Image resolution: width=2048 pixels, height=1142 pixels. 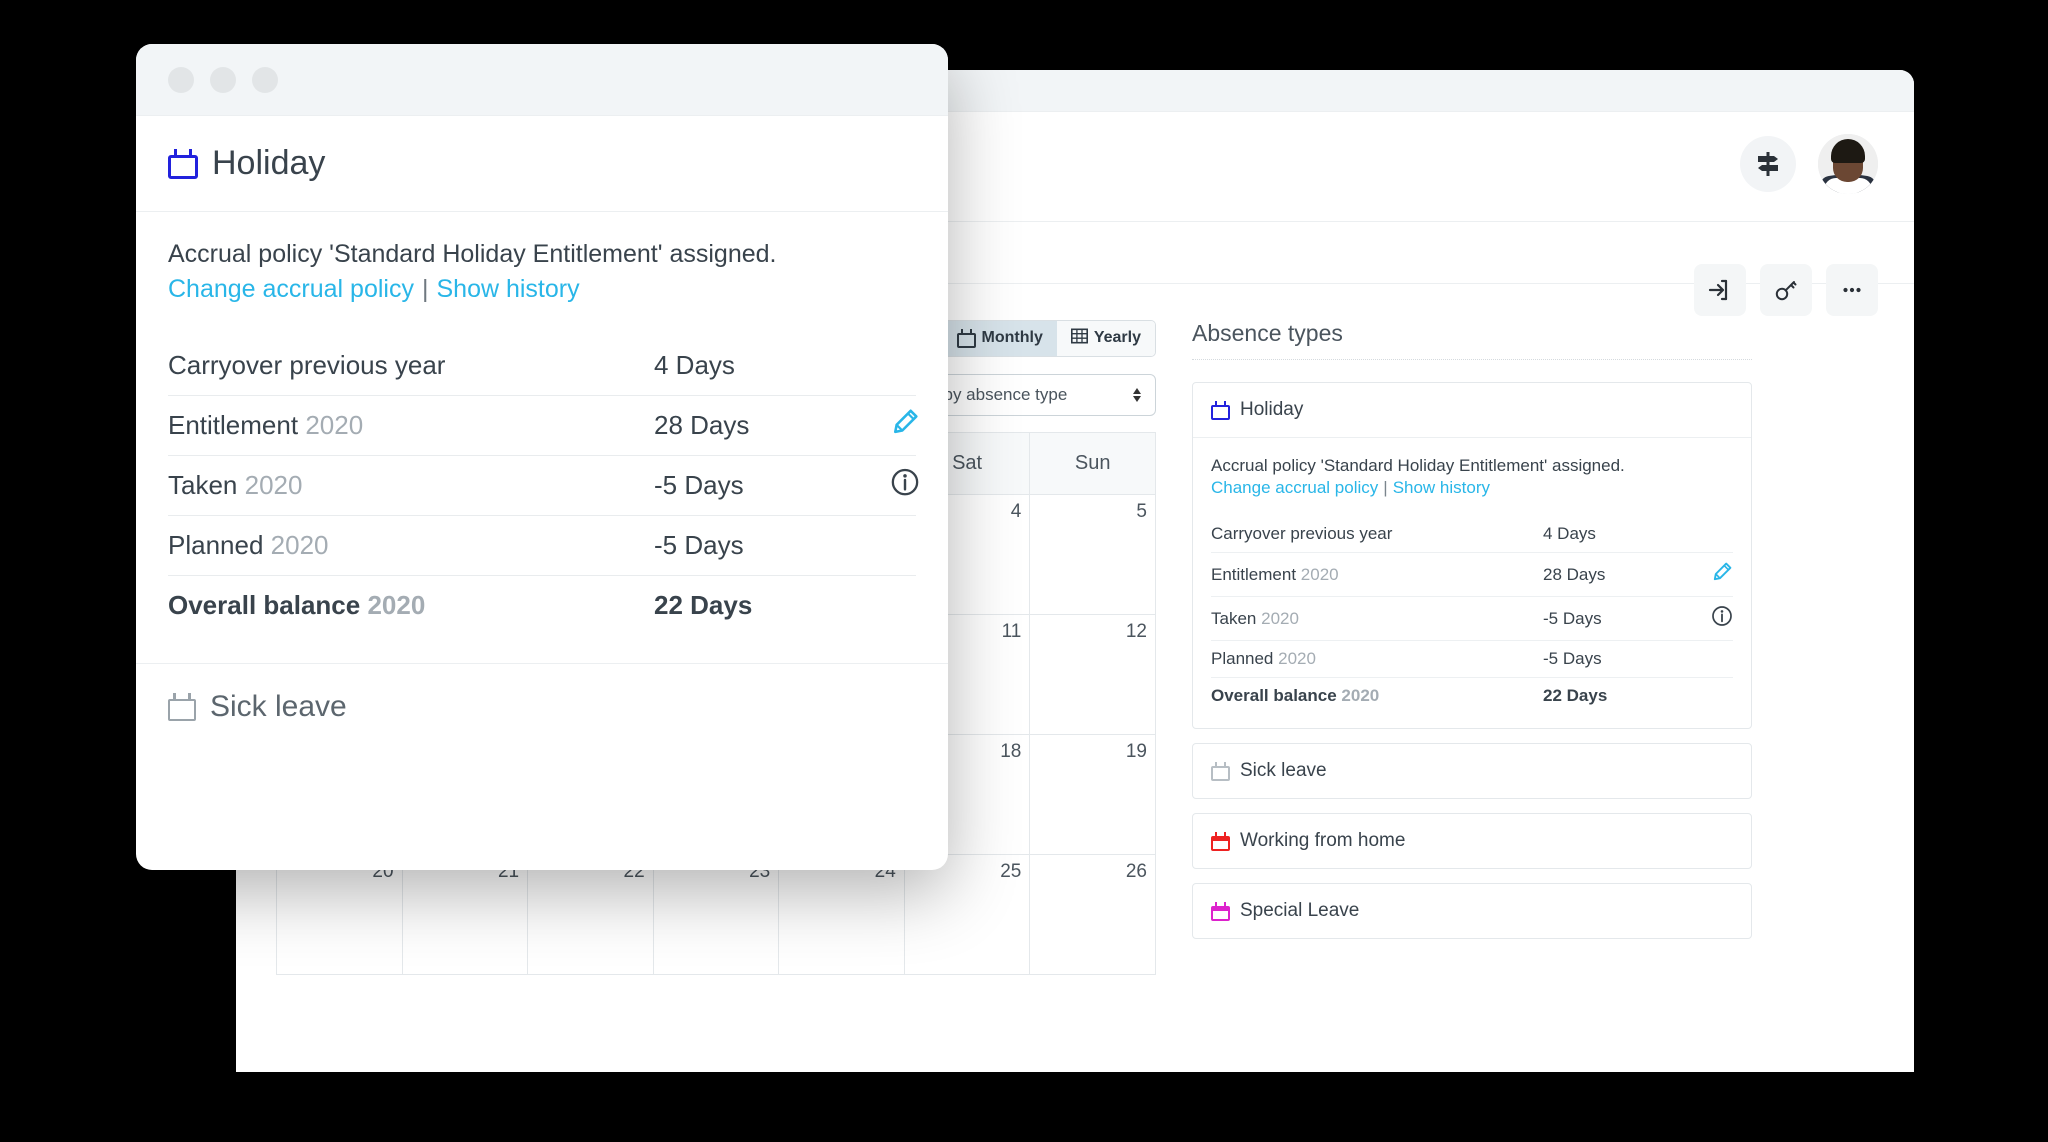 I want to click on absence-type-label: Sick leave, so click(x=1283, y=770).